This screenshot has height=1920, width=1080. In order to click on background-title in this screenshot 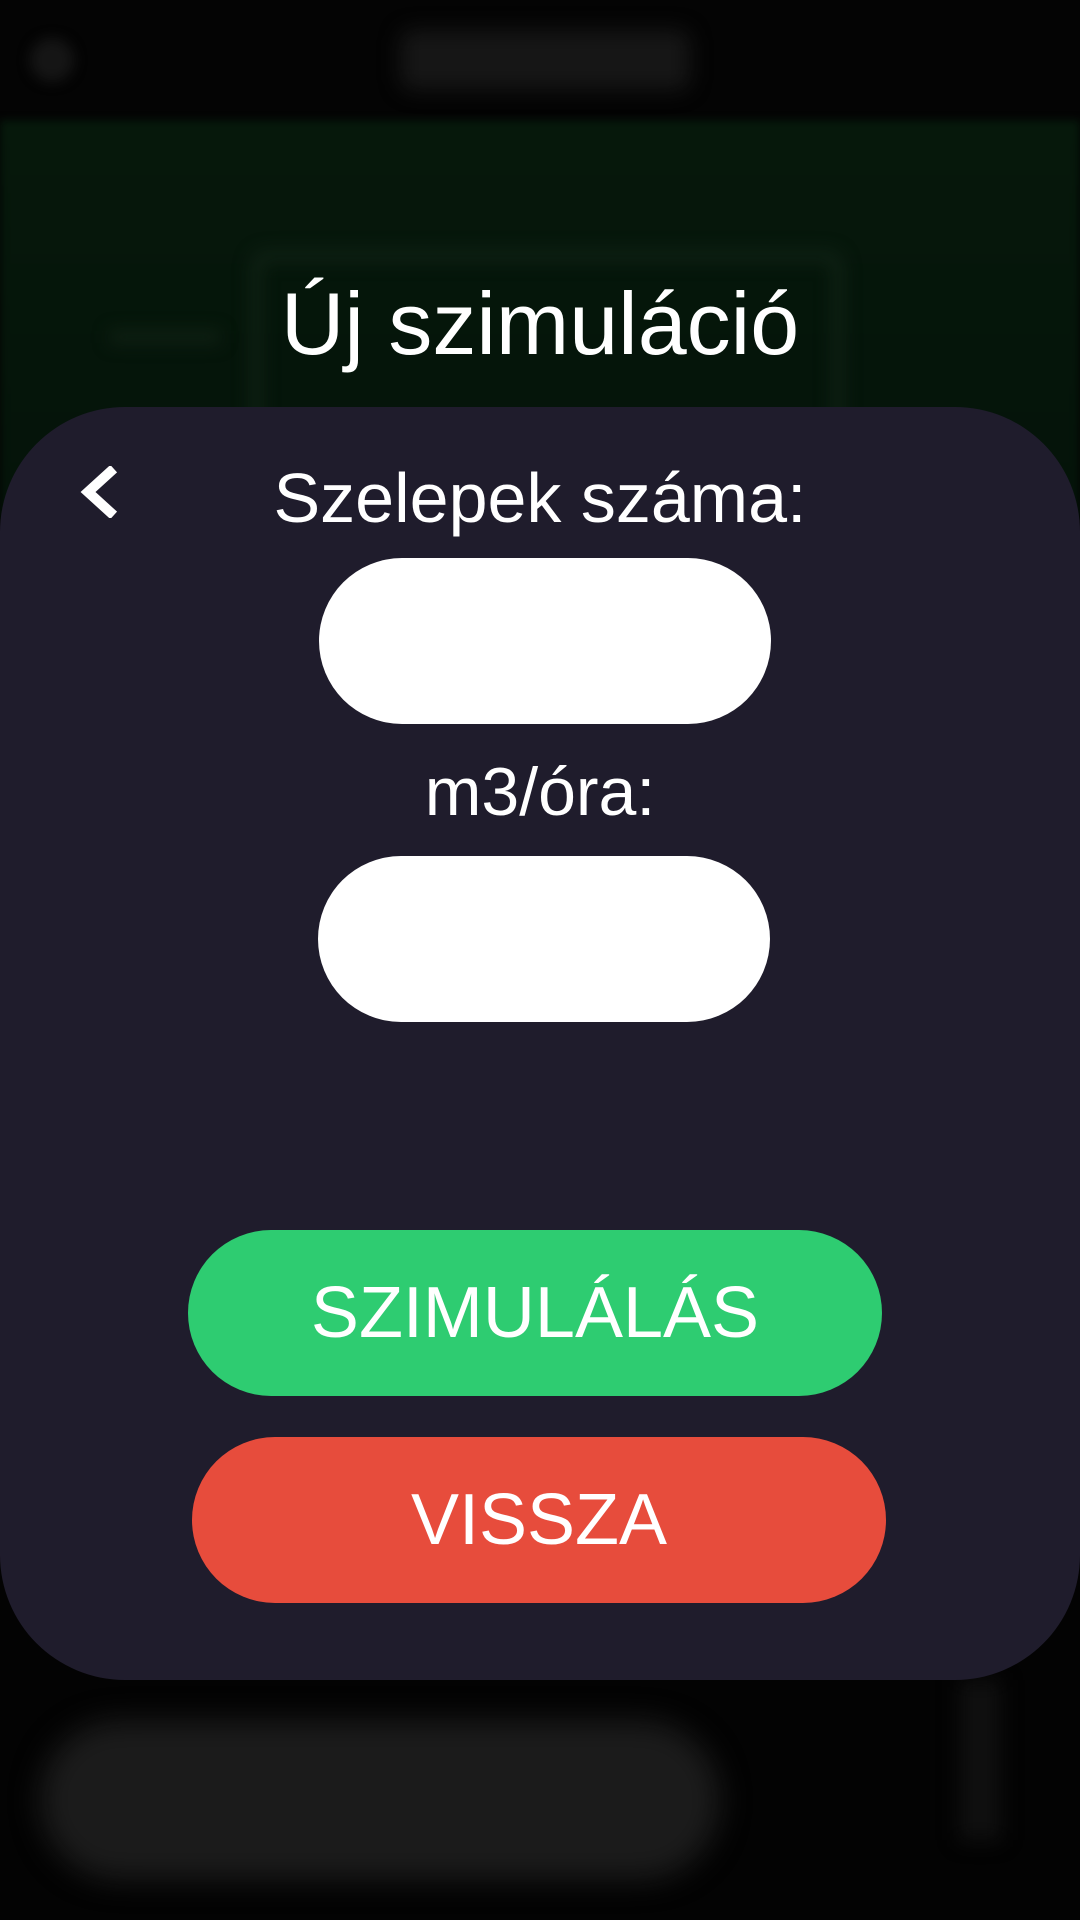, I will do `click(545, 60)`.